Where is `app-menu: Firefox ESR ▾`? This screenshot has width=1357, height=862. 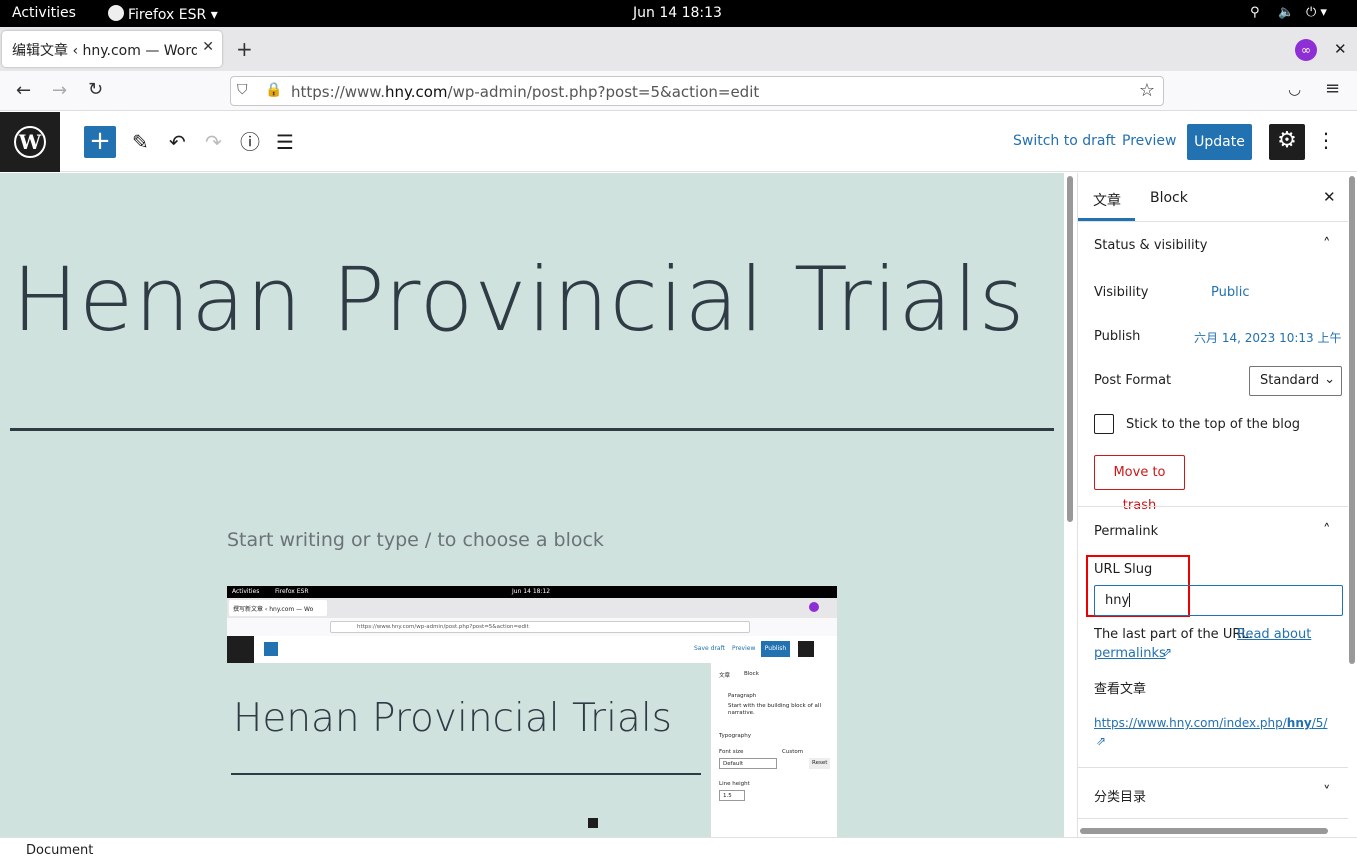
app-menu: Firefox ESR ▾ is located at coordinates (163, 14).